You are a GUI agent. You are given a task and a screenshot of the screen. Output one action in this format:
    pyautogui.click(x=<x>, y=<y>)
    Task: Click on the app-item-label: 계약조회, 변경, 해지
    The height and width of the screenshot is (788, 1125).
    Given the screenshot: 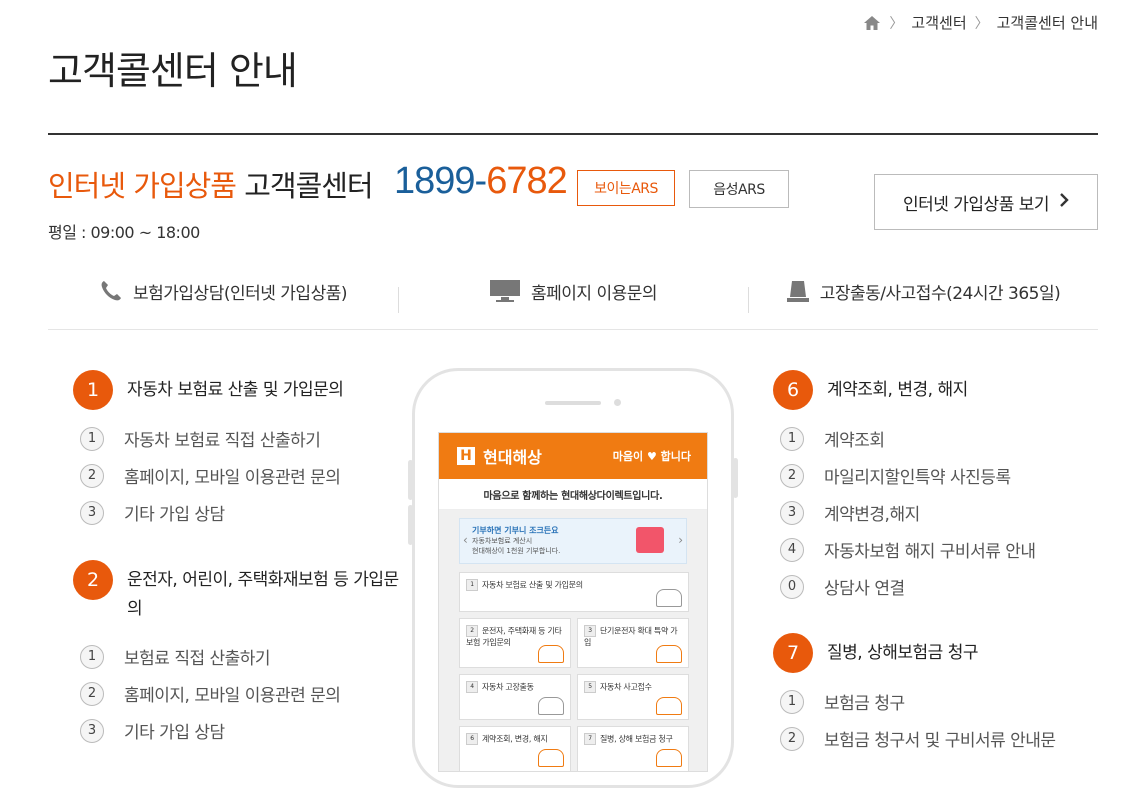 What is the action you would take?
    pyautogui.click(x=515, y=739)
    